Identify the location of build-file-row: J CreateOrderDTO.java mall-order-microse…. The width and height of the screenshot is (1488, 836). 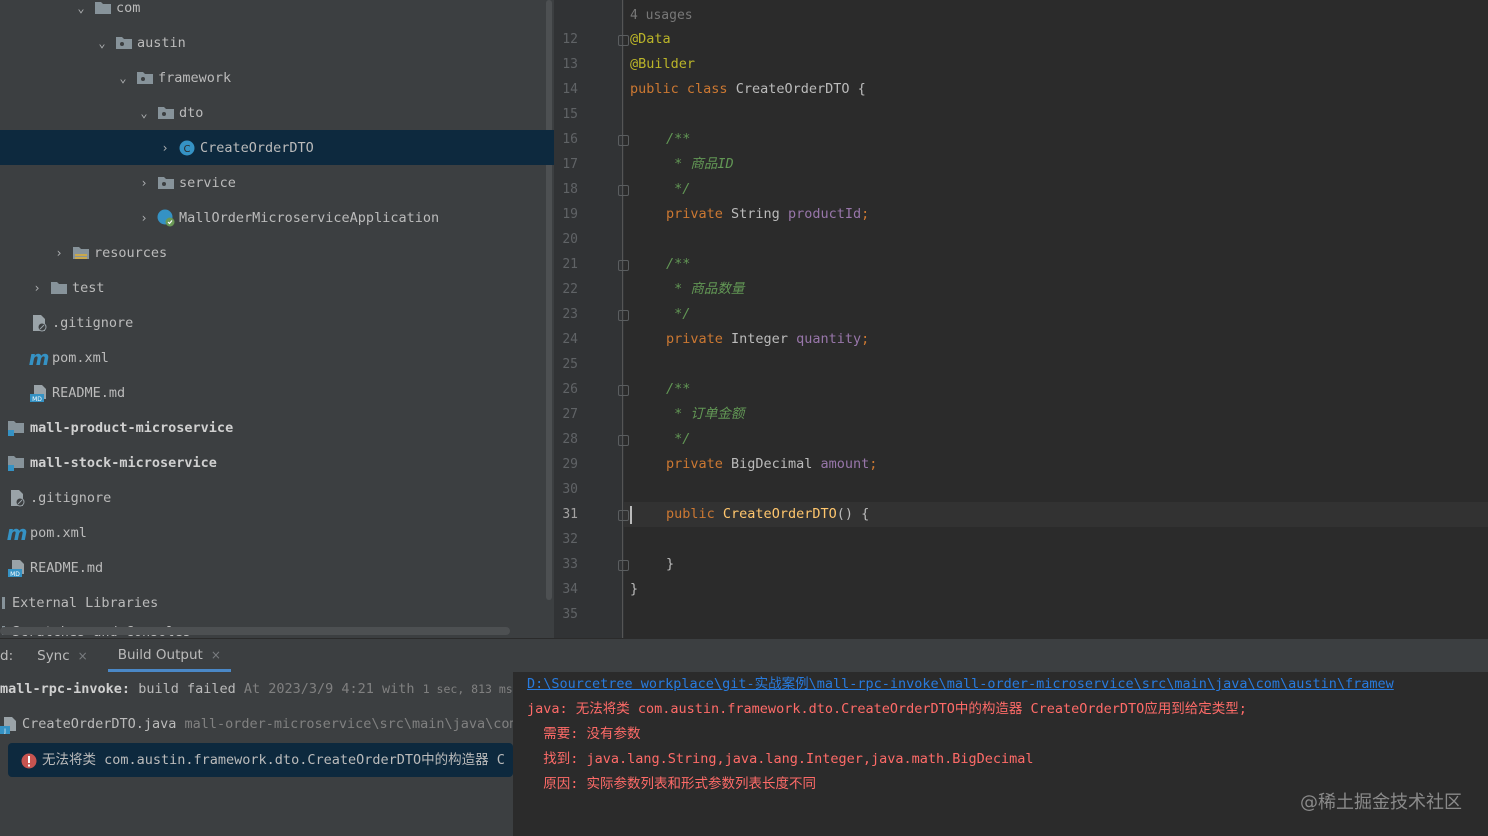
(256, 724).